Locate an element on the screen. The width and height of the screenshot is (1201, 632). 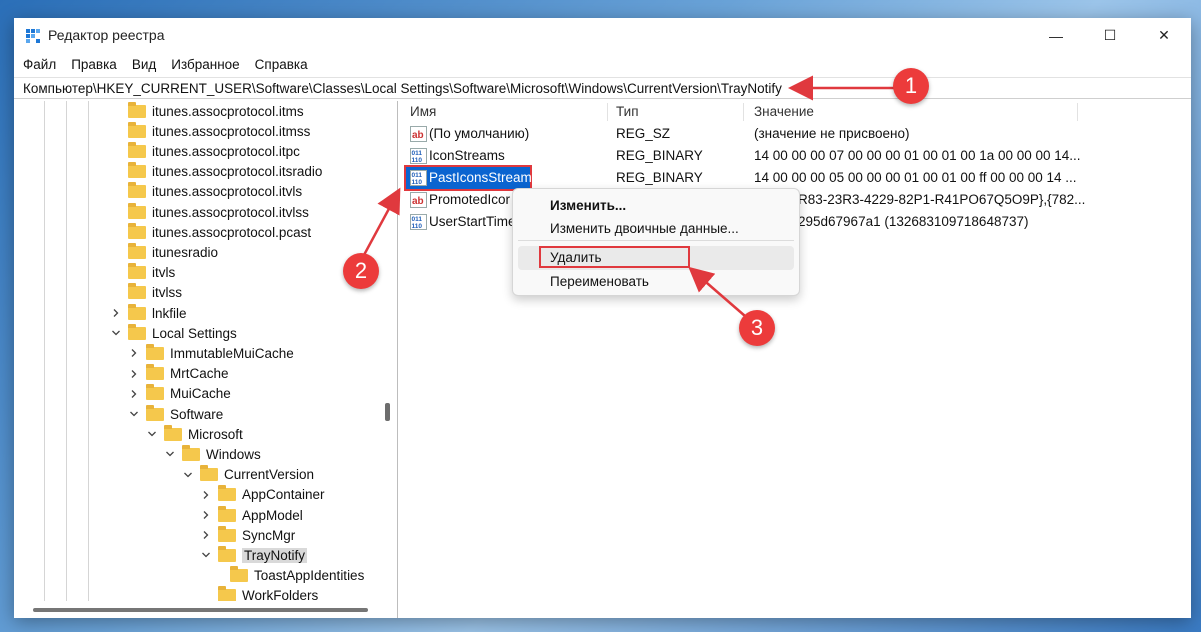
tree-node: AppModel is located at coordinates (251, 515).